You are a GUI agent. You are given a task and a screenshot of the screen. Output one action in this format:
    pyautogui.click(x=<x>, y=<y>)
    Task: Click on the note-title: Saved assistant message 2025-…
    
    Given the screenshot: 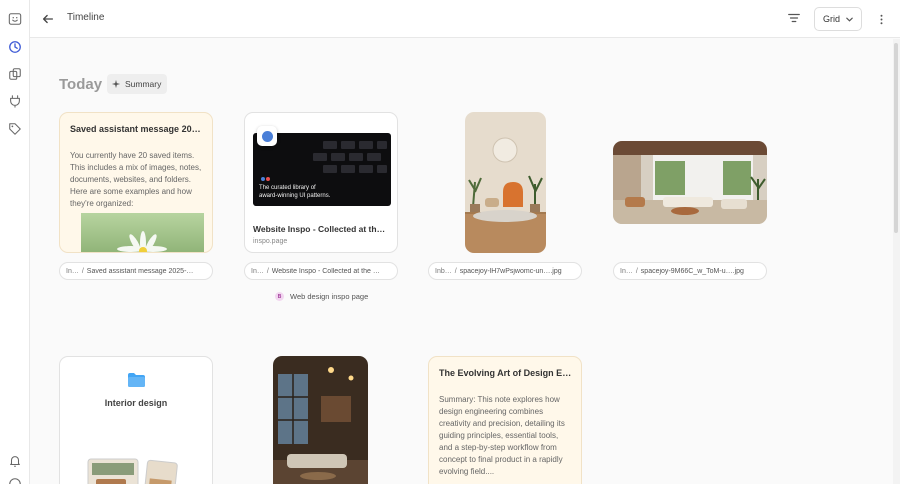 What is the action you would take?
    pyautogui.click(x=137, y=129)
    